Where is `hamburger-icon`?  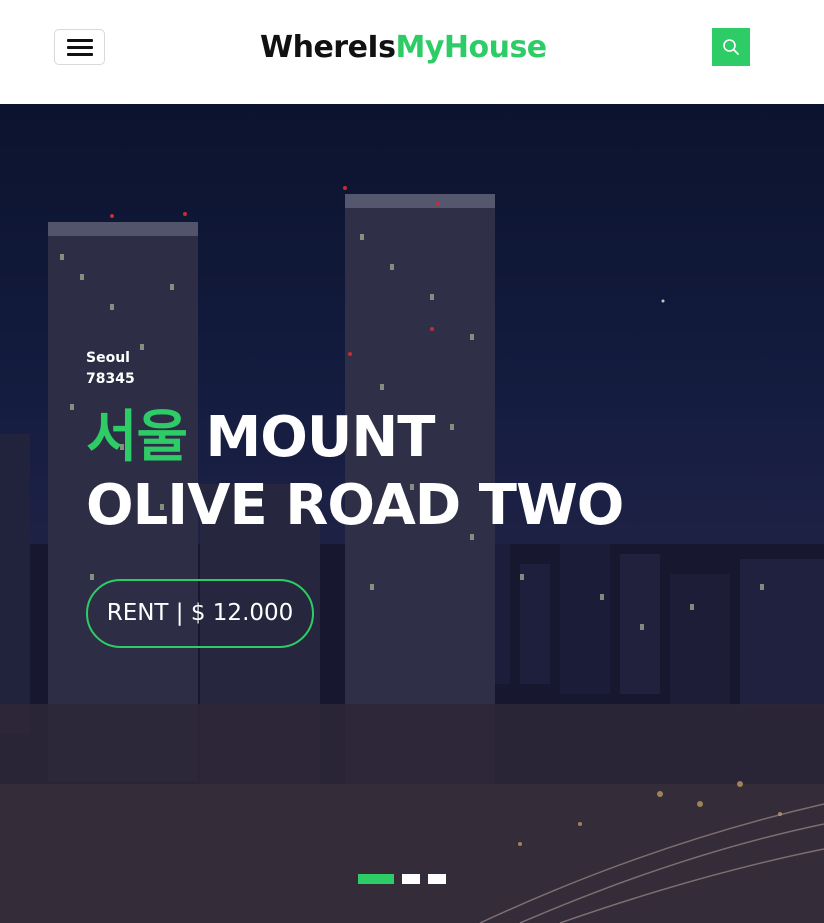
hamburger-icon is located at coordinates (80, 40).